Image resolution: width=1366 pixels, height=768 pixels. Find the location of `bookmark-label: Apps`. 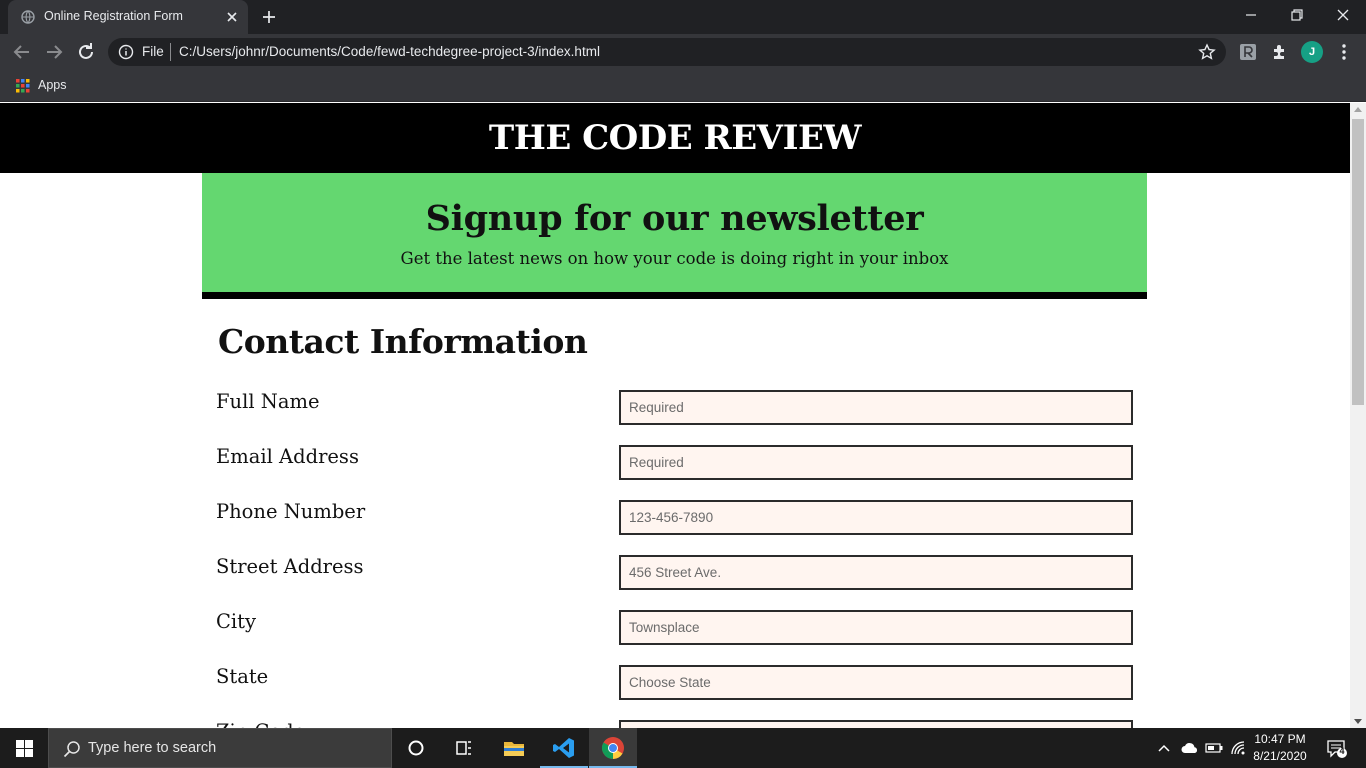

bookmark-label: Apps is located at coordinates (52, 85).